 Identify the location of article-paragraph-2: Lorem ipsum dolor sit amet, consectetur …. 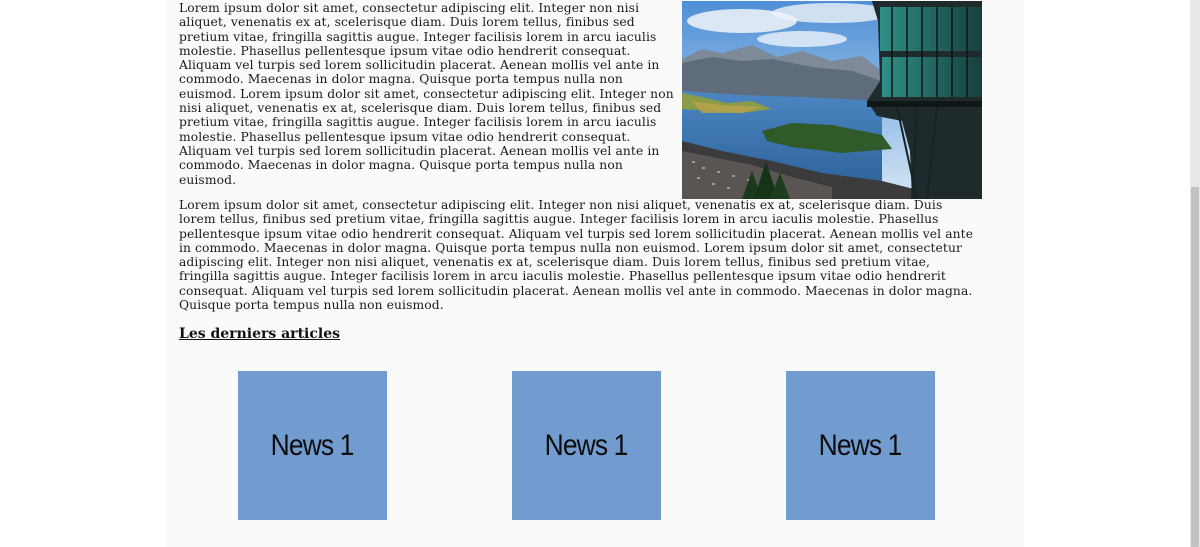
(576, 255).